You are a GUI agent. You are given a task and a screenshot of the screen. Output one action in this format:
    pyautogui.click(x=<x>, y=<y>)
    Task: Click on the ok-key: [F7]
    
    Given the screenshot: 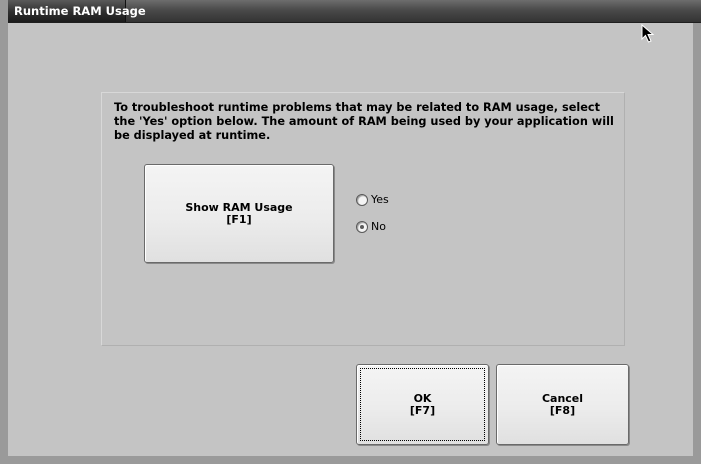 What is the action you would take?
    pyautogui.click(x=422, y=410)
    